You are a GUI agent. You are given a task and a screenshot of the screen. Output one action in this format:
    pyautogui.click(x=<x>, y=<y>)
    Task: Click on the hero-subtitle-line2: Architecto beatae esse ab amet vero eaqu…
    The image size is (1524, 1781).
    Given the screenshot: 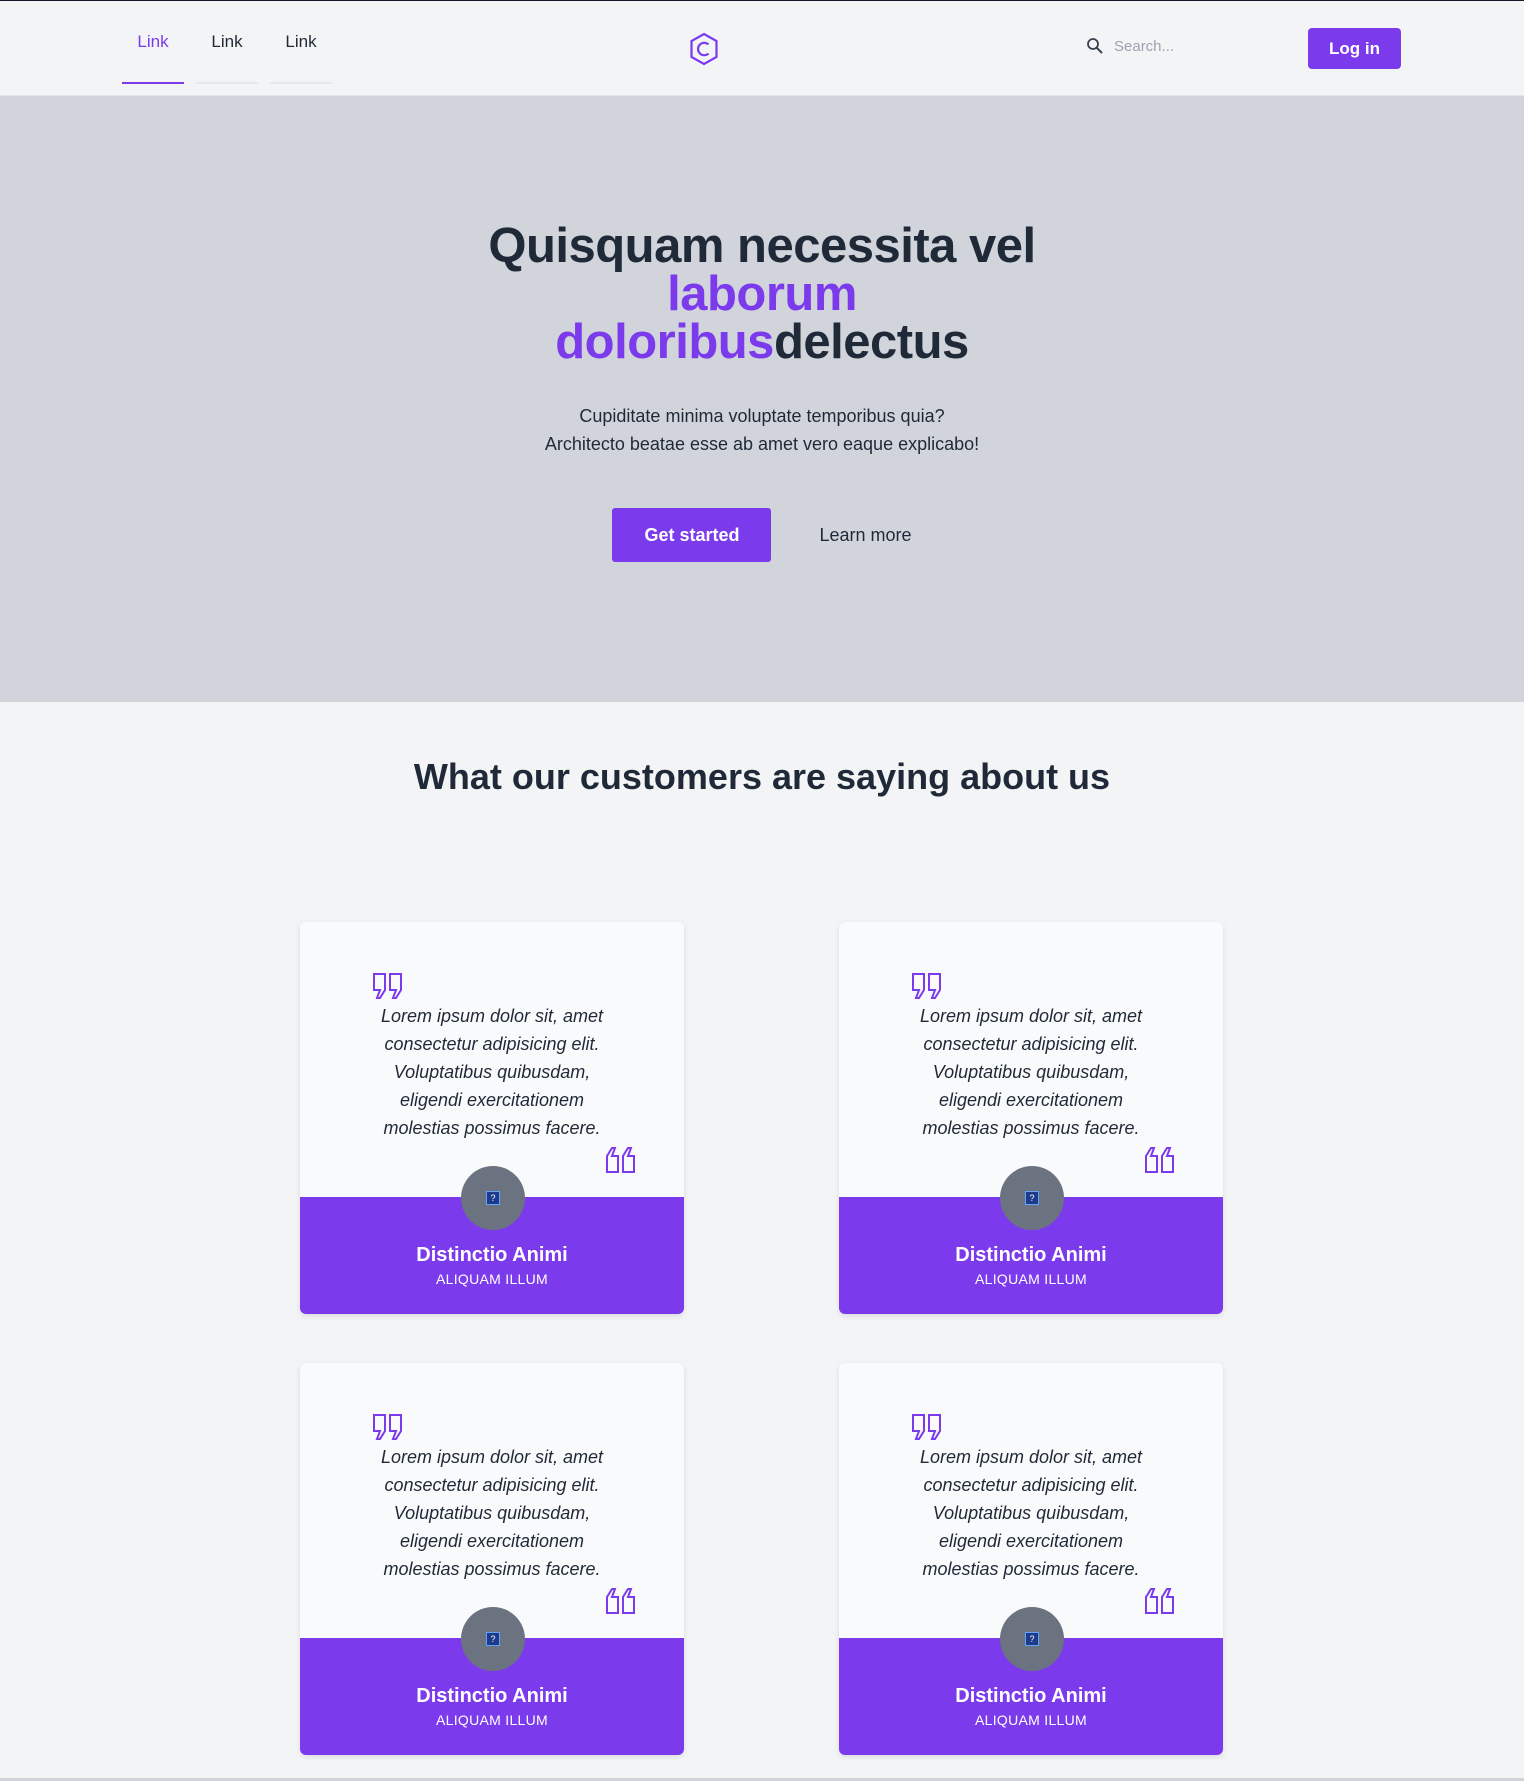 What is the action you would take?
    pyautogui.click(x=762, y=444)
    